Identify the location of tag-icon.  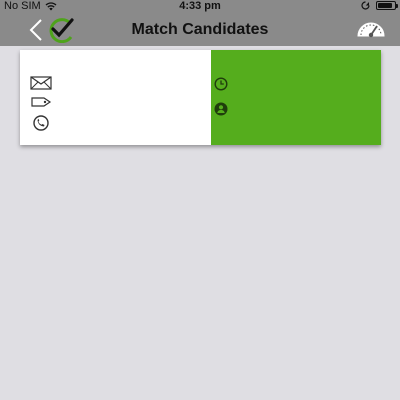
(41, 102).